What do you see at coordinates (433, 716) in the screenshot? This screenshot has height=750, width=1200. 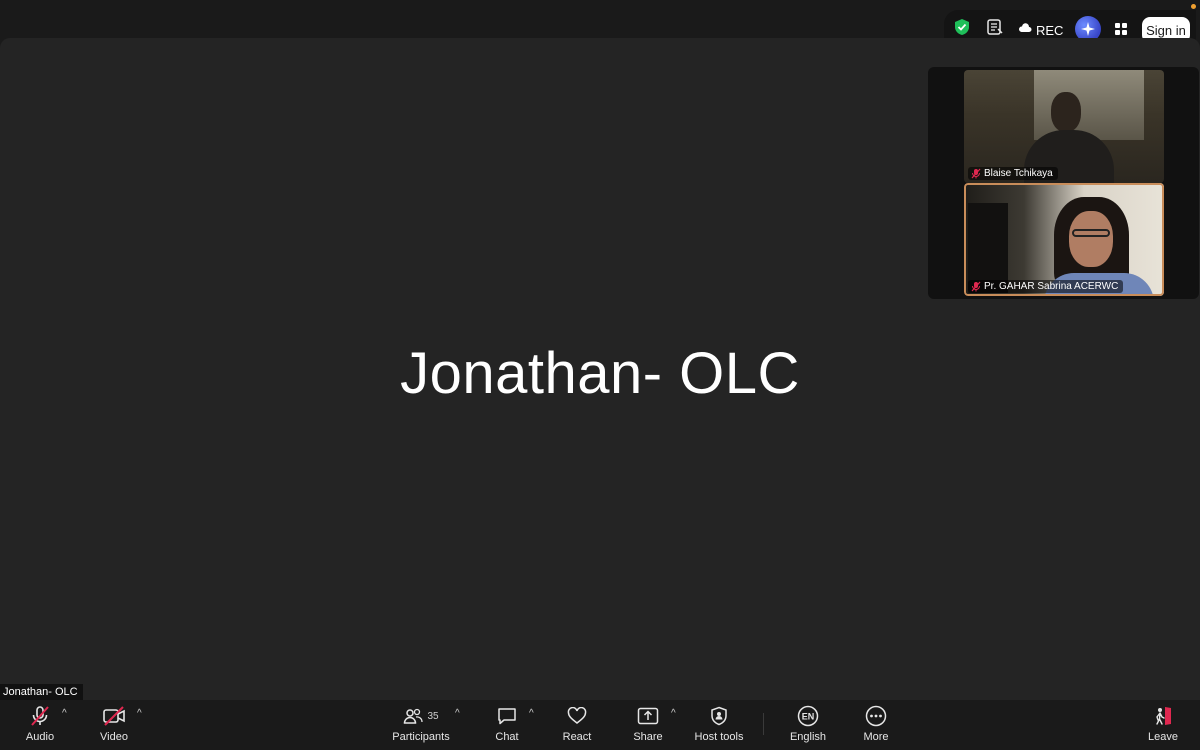 I see `participant-count: 35` at bounding box center [433, 716].